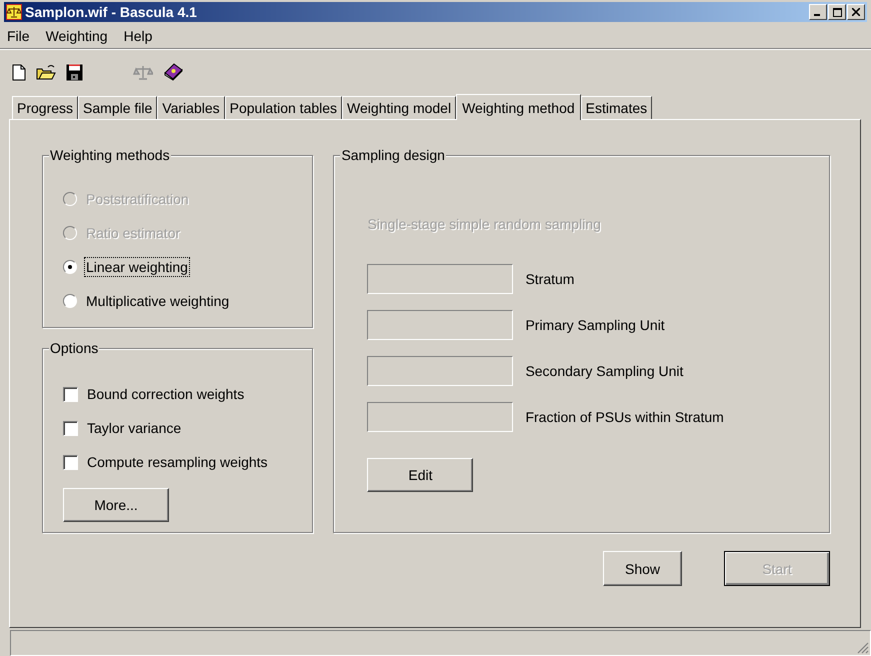 The height and width of the screenshot is (656, 871). I want to click on window-title: Samplon.wif - Bascula 4.1, so click(111, 12).